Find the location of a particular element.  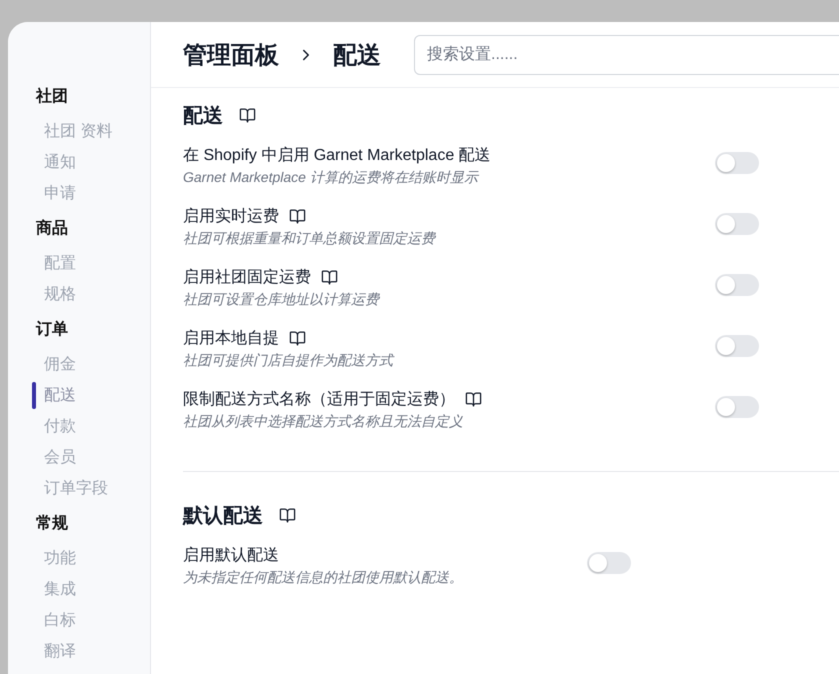

sidebar-item: 翻译 is located at coordinates (91, 651).